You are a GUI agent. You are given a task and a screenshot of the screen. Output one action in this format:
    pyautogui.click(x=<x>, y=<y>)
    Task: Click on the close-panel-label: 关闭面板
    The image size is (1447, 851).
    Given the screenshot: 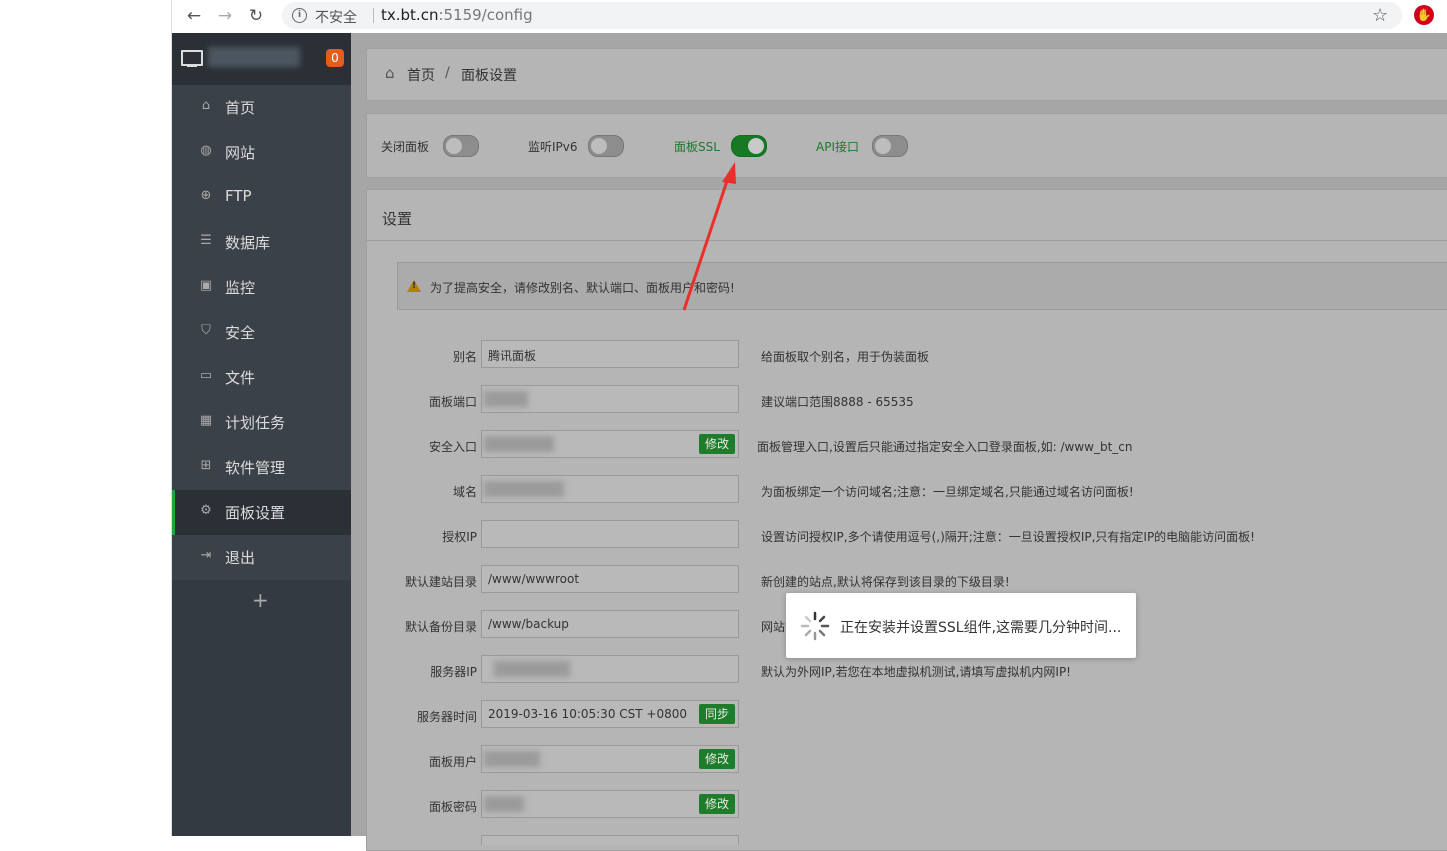 What is the action you would take?
    pyautogui.click(x=405, y=147)
    